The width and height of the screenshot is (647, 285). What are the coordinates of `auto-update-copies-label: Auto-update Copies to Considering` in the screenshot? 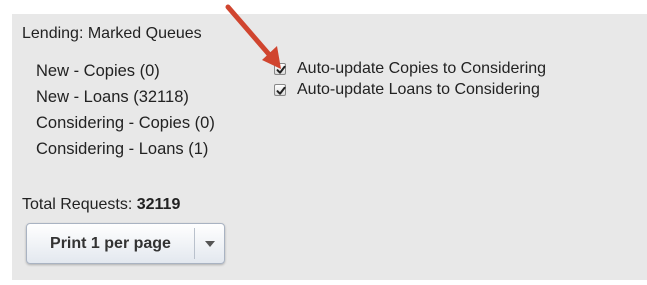 It's located at (422, 68).